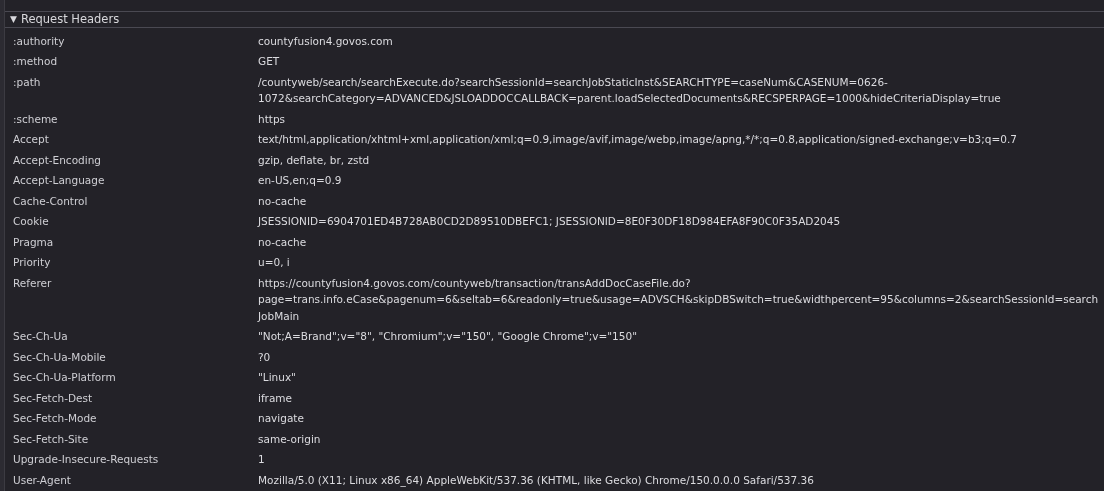 The height and width of the screenshot is (491, 1104). What do you see at coordinates (51, 201) in the screenshot?
I see `header-name: Cache-Control` at bounding box center [51, 201].